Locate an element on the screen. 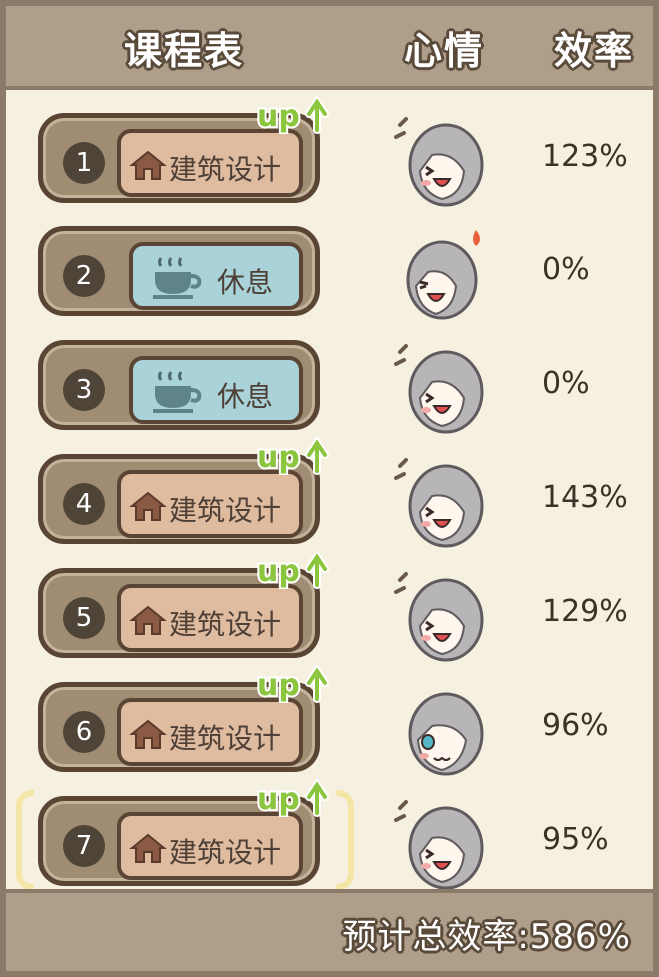 The image size is (659, 977). efficiency-value: 123% is located at coordinates (585, 156).